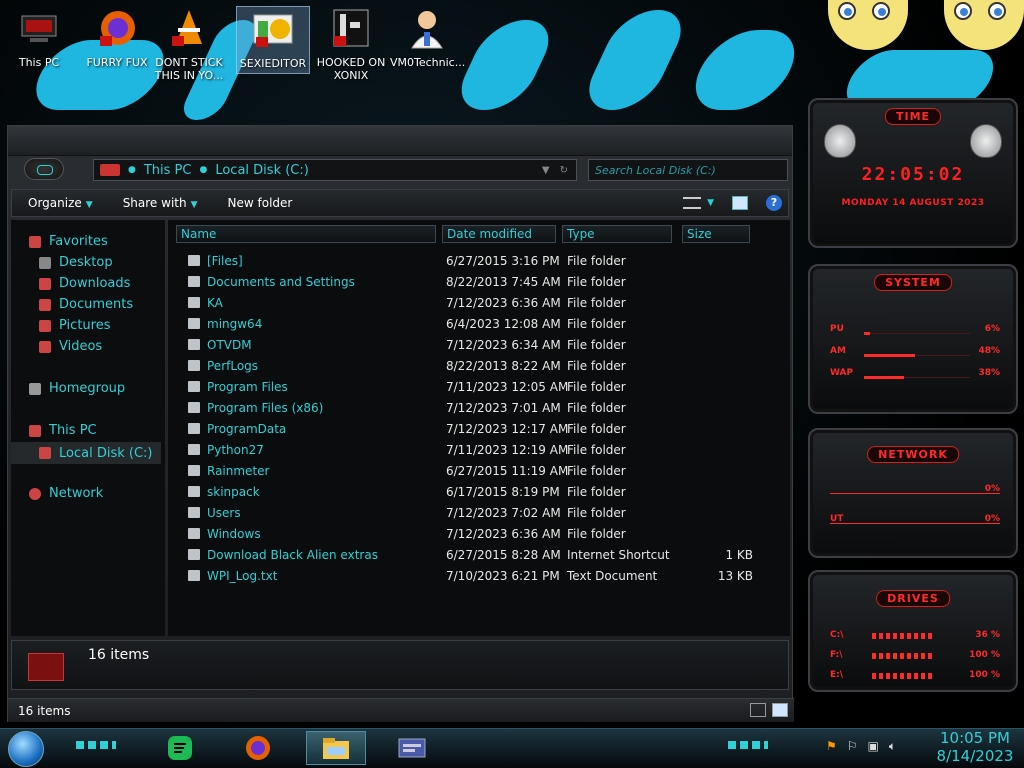  I want to click on column-header-size: Size, so click(716, 234).